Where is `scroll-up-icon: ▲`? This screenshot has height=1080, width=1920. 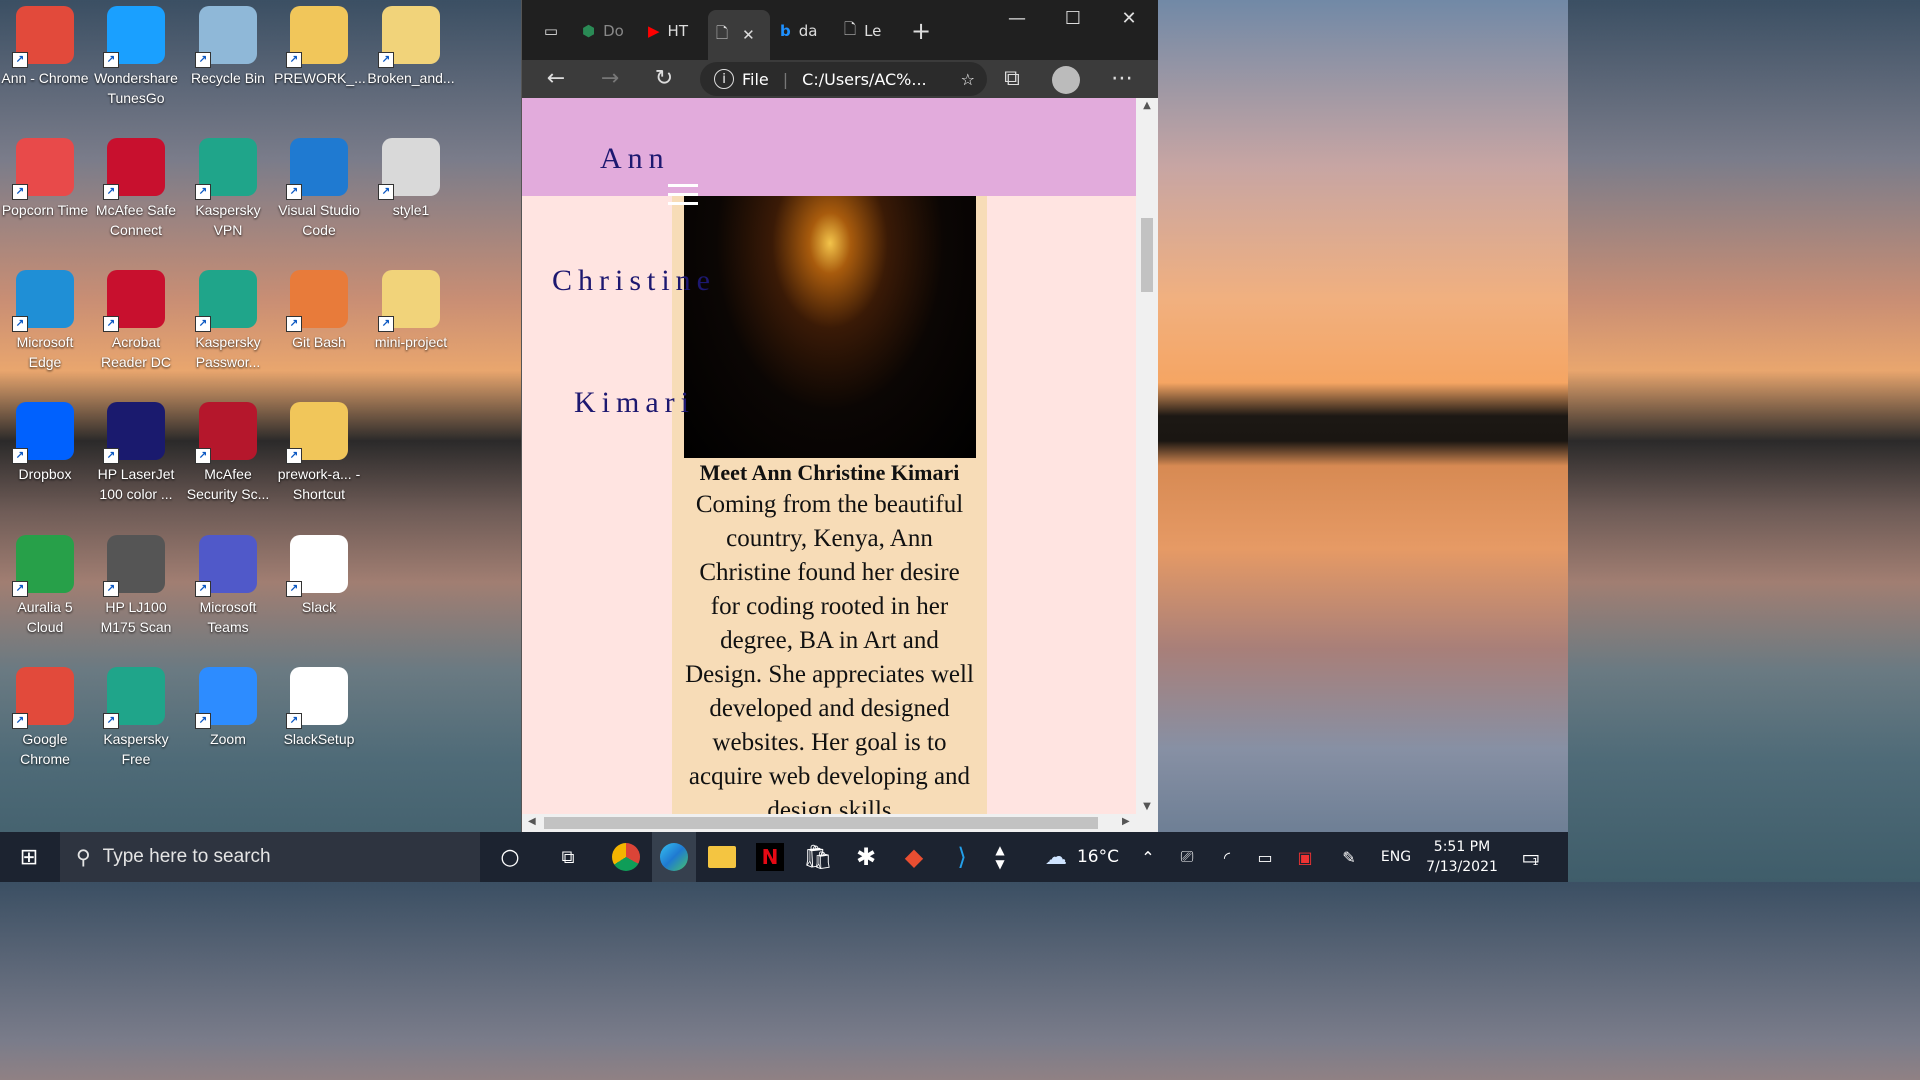 scroll-up-icon: ▲ is located at coordinates (1147, 105).